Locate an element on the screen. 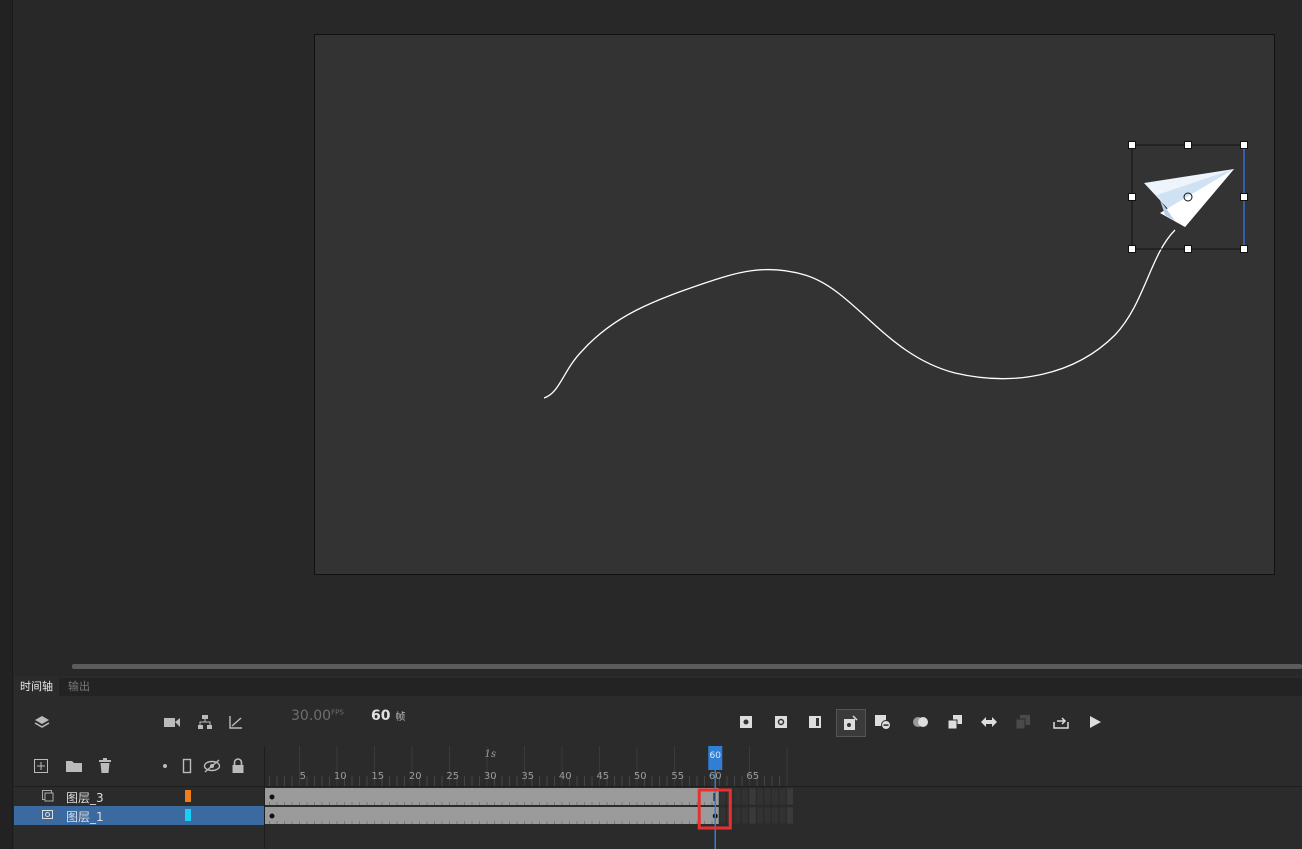  frame-count: 60 is located at coordinates (380, 716).